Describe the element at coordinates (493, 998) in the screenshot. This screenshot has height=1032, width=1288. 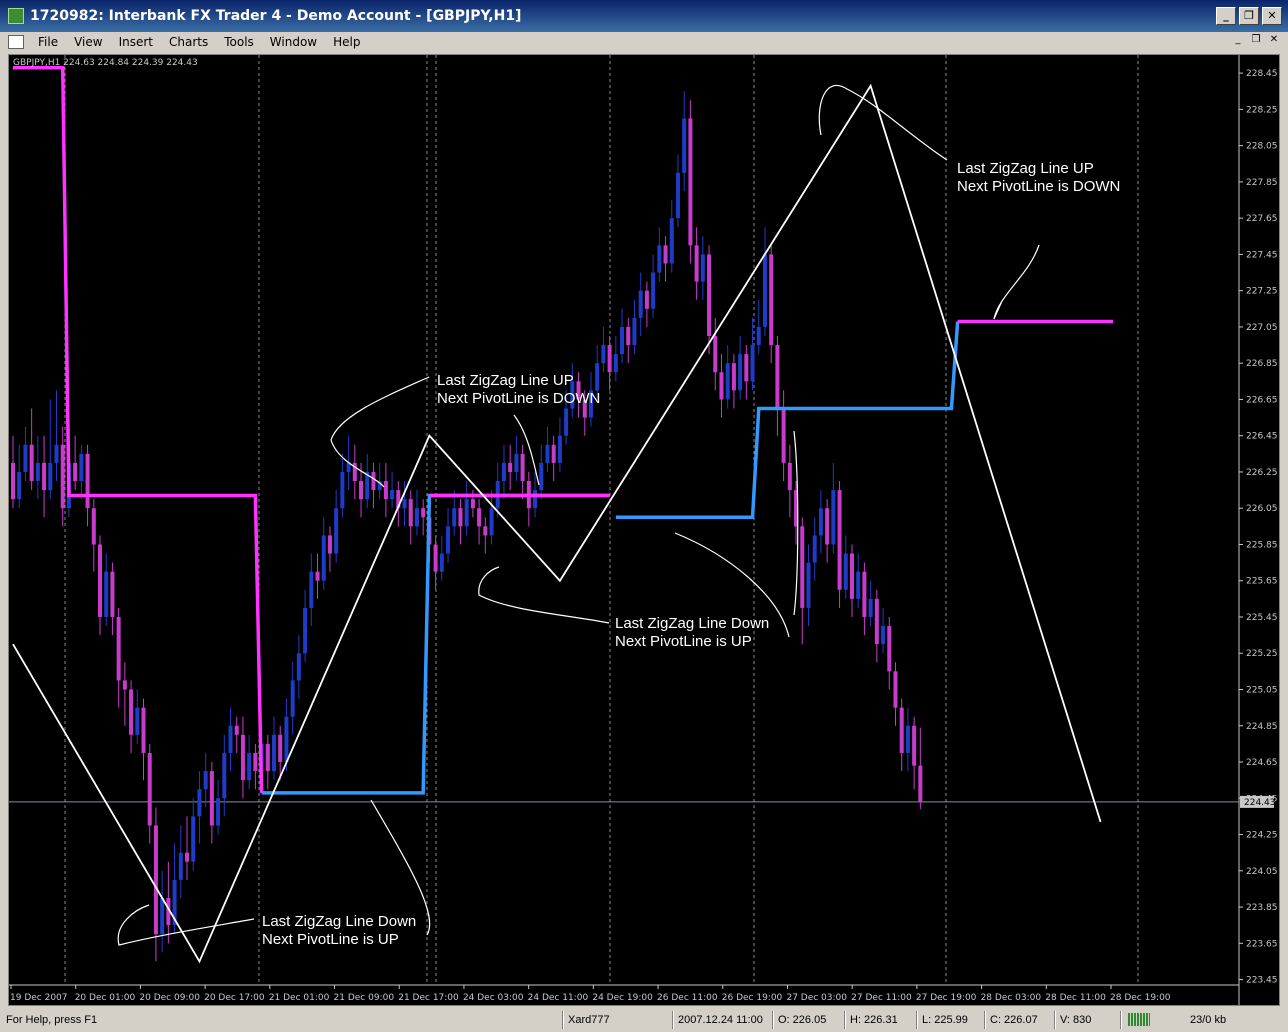
I see `time-tick-label-7: 24 Dec 03:00` at that location.